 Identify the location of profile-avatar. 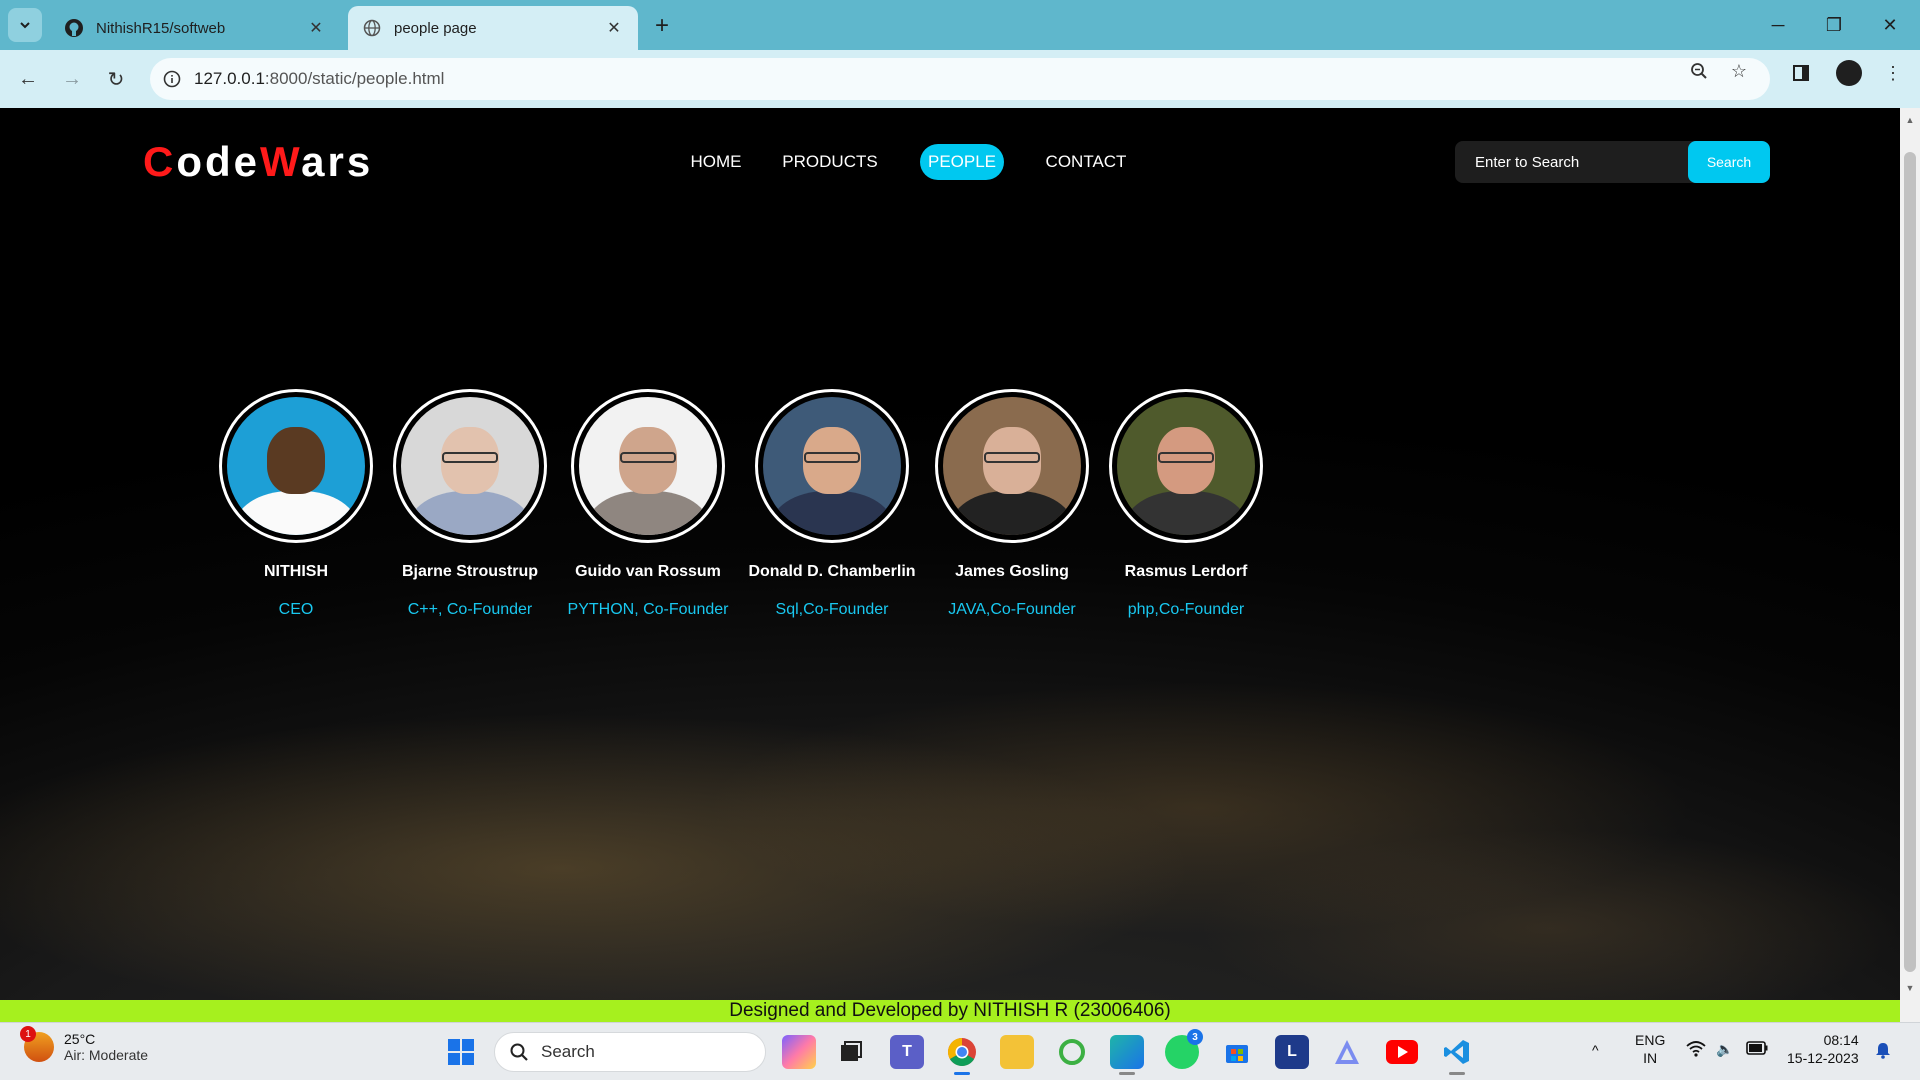
(1849, 73).